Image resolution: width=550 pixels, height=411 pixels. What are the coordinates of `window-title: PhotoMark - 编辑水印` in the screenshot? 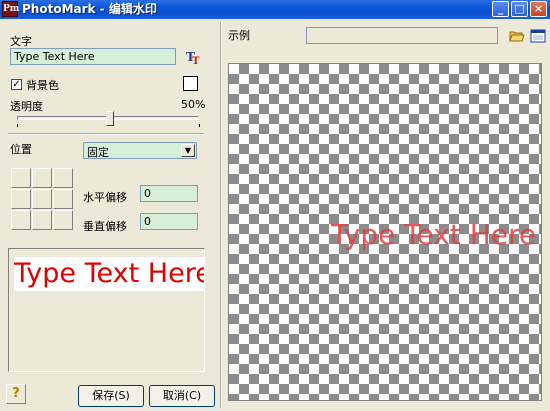 It's located at (89, 9).